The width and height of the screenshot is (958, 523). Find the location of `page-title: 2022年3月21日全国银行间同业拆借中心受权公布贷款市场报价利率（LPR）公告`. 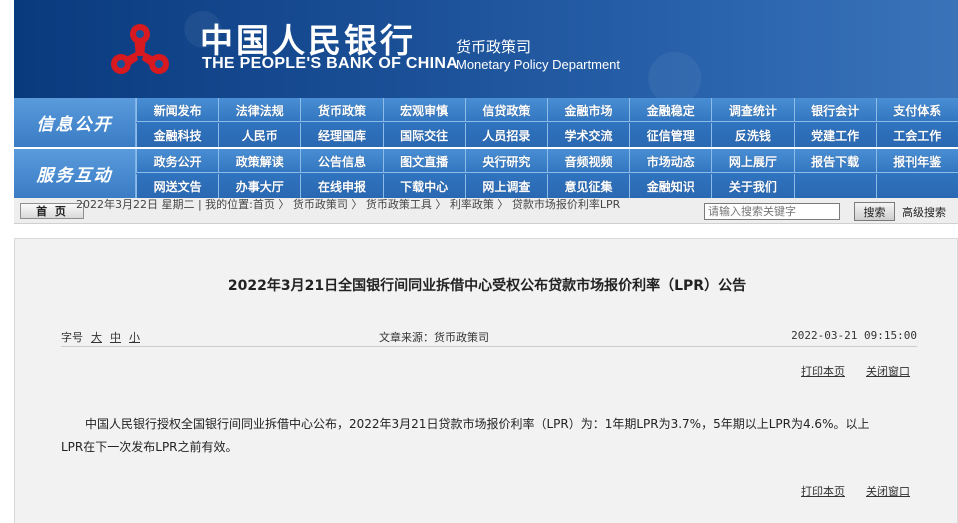

page-title: 2022年3月21日全国银行间同业拆借中心受权公布贷款市场报价利率（LPR）公告 is located at coordinates (487, 286).